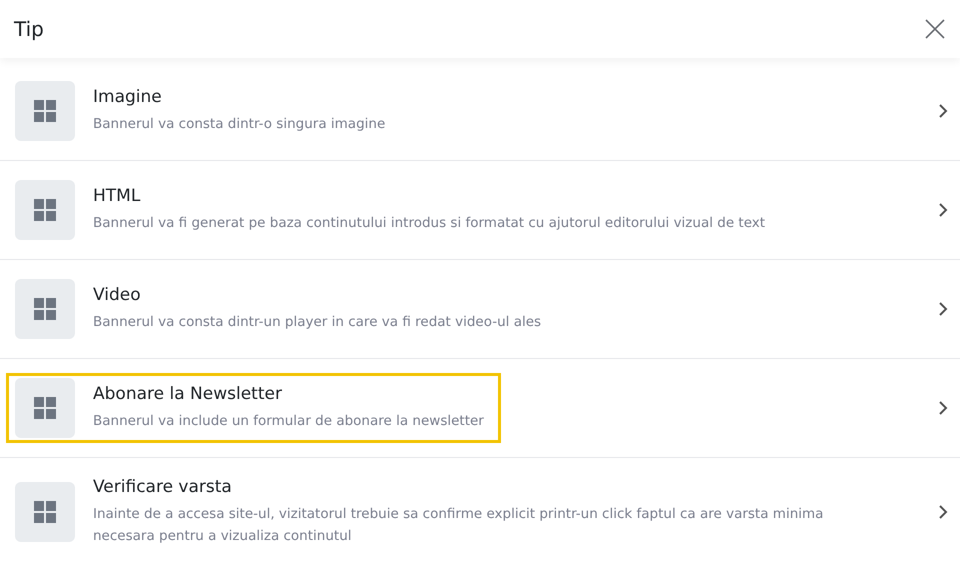  What do you see at coordinates (288, 421) in the screenshot?
I see `option-description: Bannerul va include un formular de abonare la newsletter` at bounding box center [288, 421].